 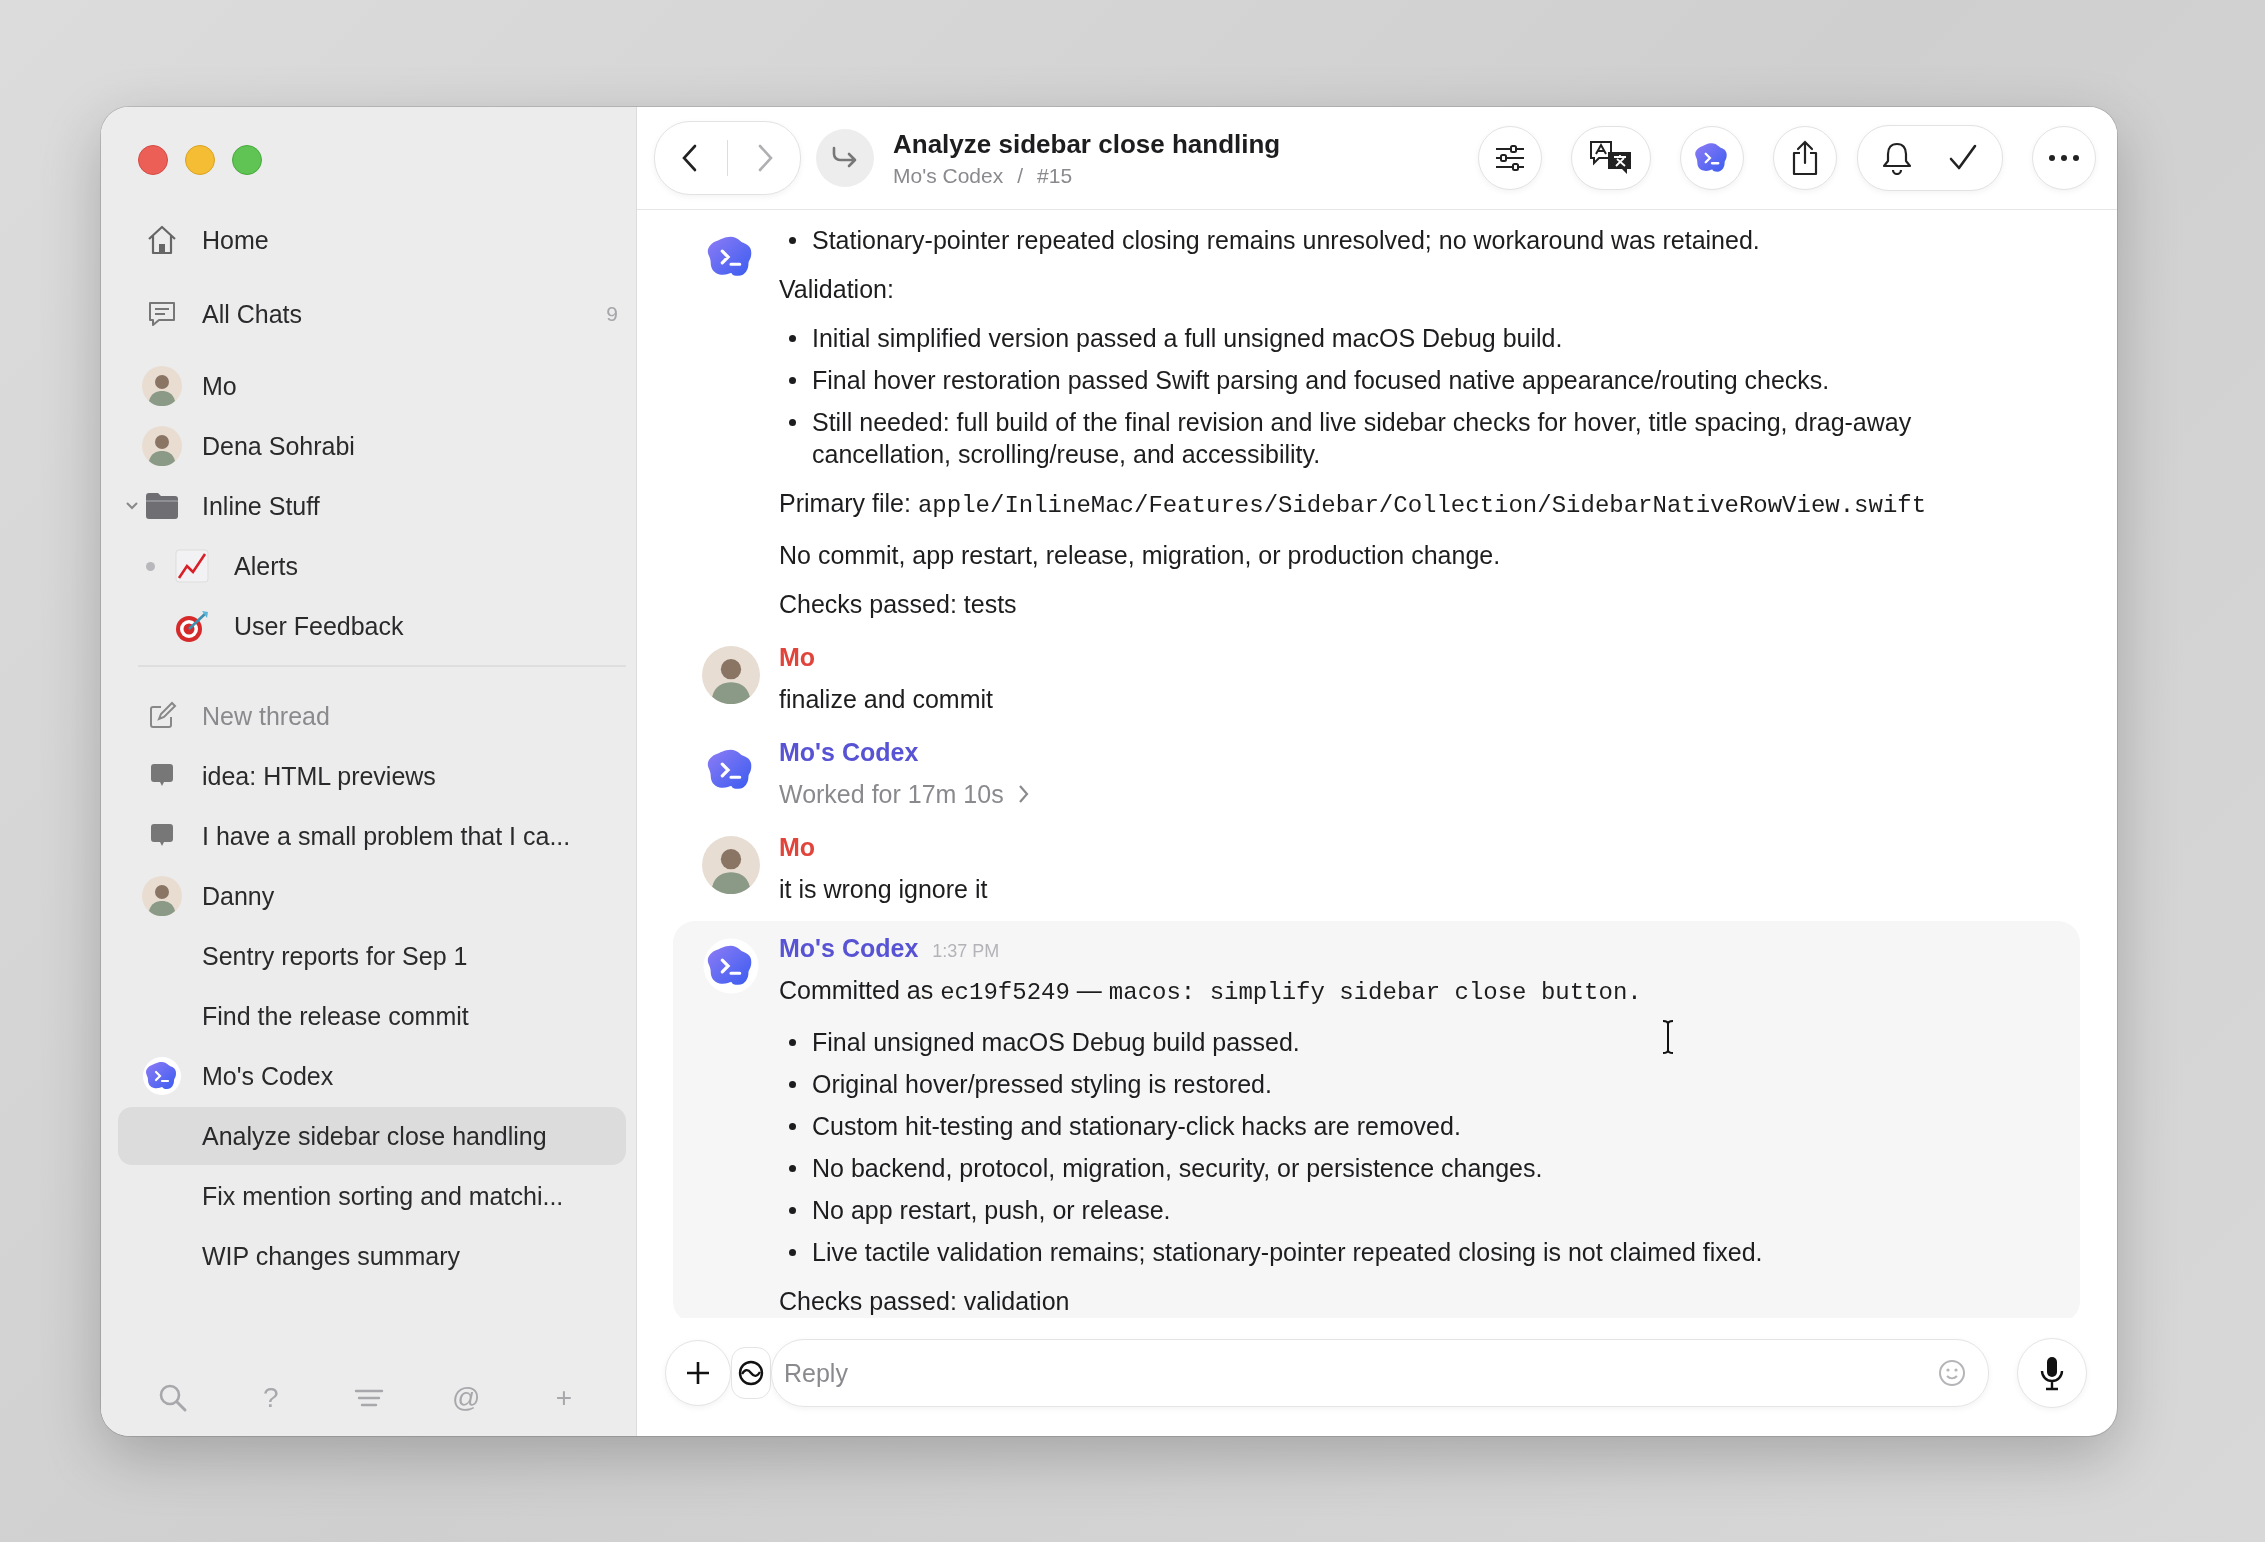 I want to click on compose-icon, so click(x=162, y=716).